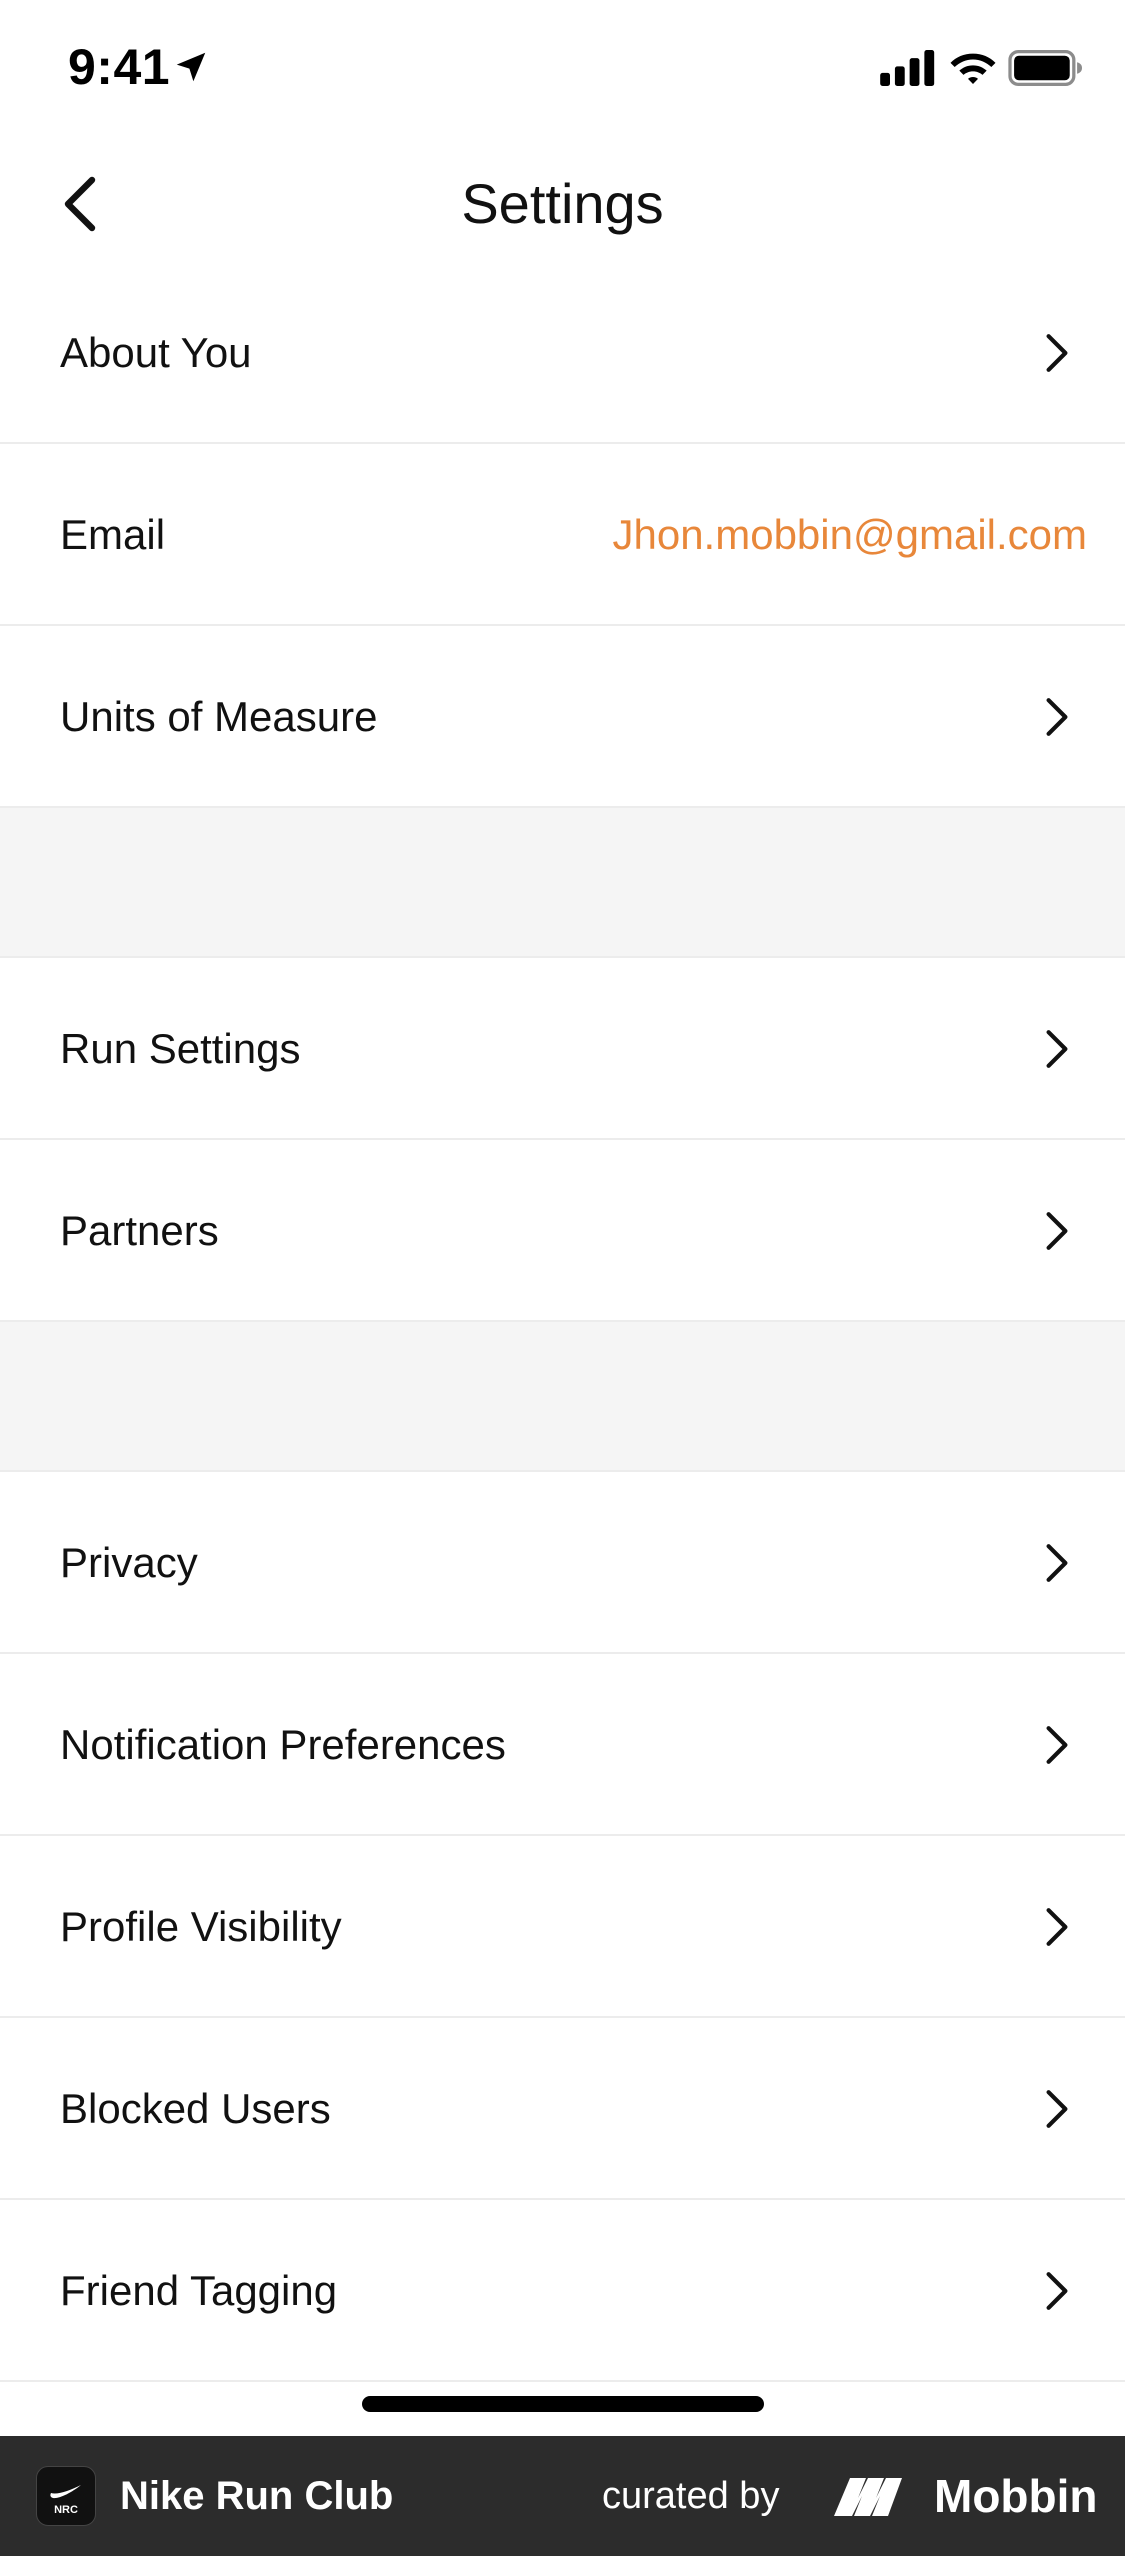 The height and width of the screenshot is (2556, 1125). What do you see at coordinates (562, 1927) in the screenshot?
I see `settings-row-profile-visibility: Profile Visibility` at bounding box center [562, 1927].